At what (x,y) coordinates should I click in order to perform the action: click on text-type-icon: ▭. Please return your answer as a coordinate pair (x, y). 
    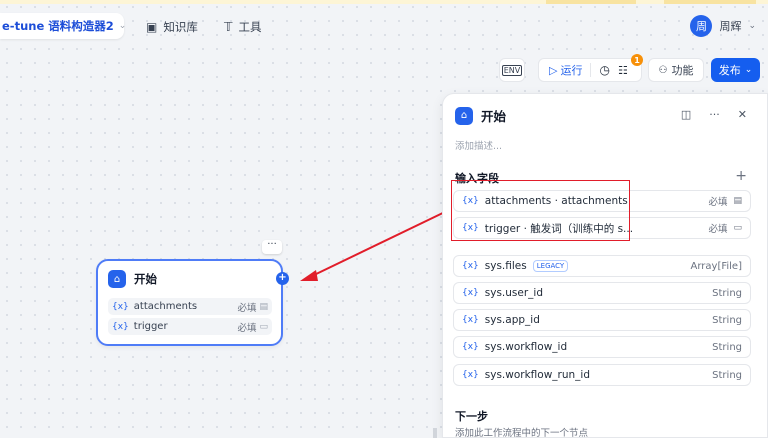
    Looking at the image, I should click on (737, 228).